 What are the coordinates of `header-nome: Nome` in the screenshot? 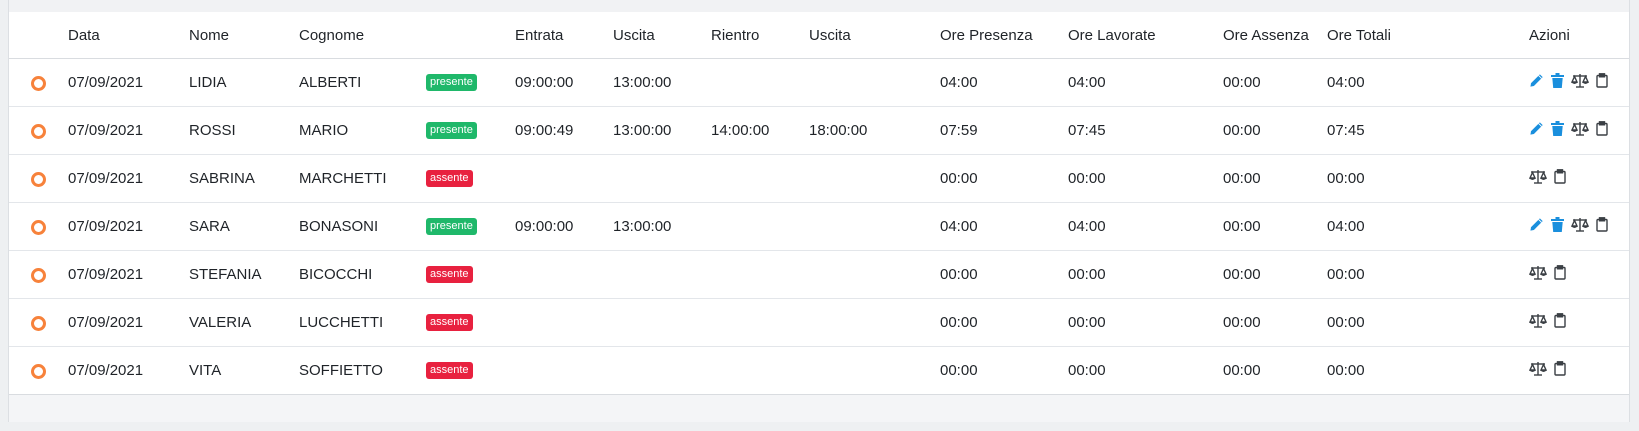 It's located at (244, 35).